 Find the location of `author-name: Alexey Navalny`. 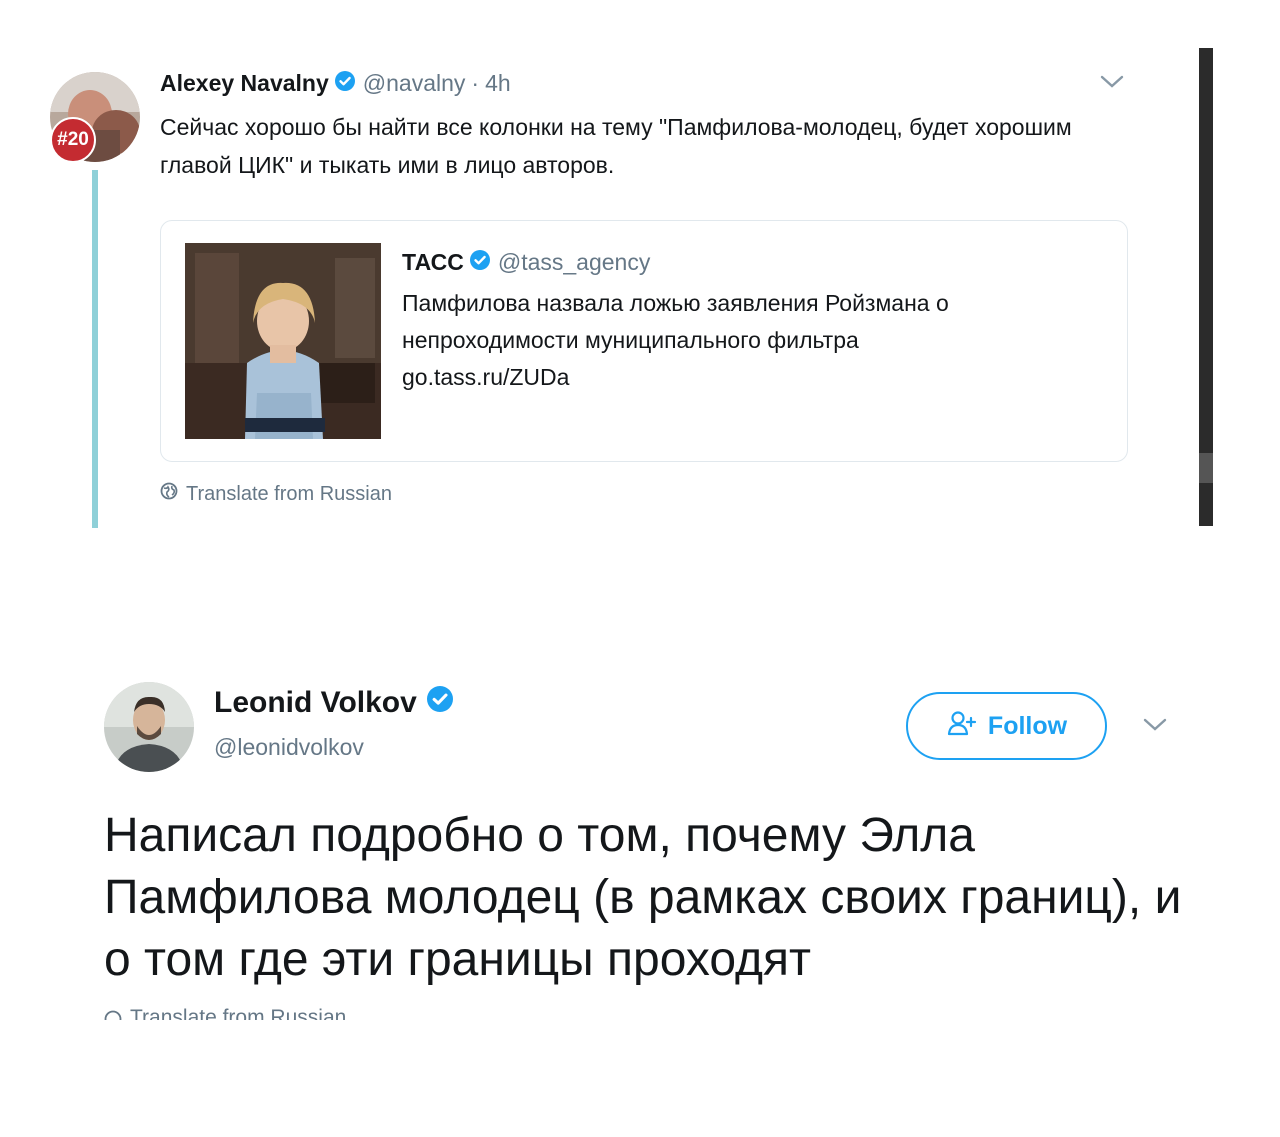

author-name: Alexey Navalny is located at coordinates (244, 83).